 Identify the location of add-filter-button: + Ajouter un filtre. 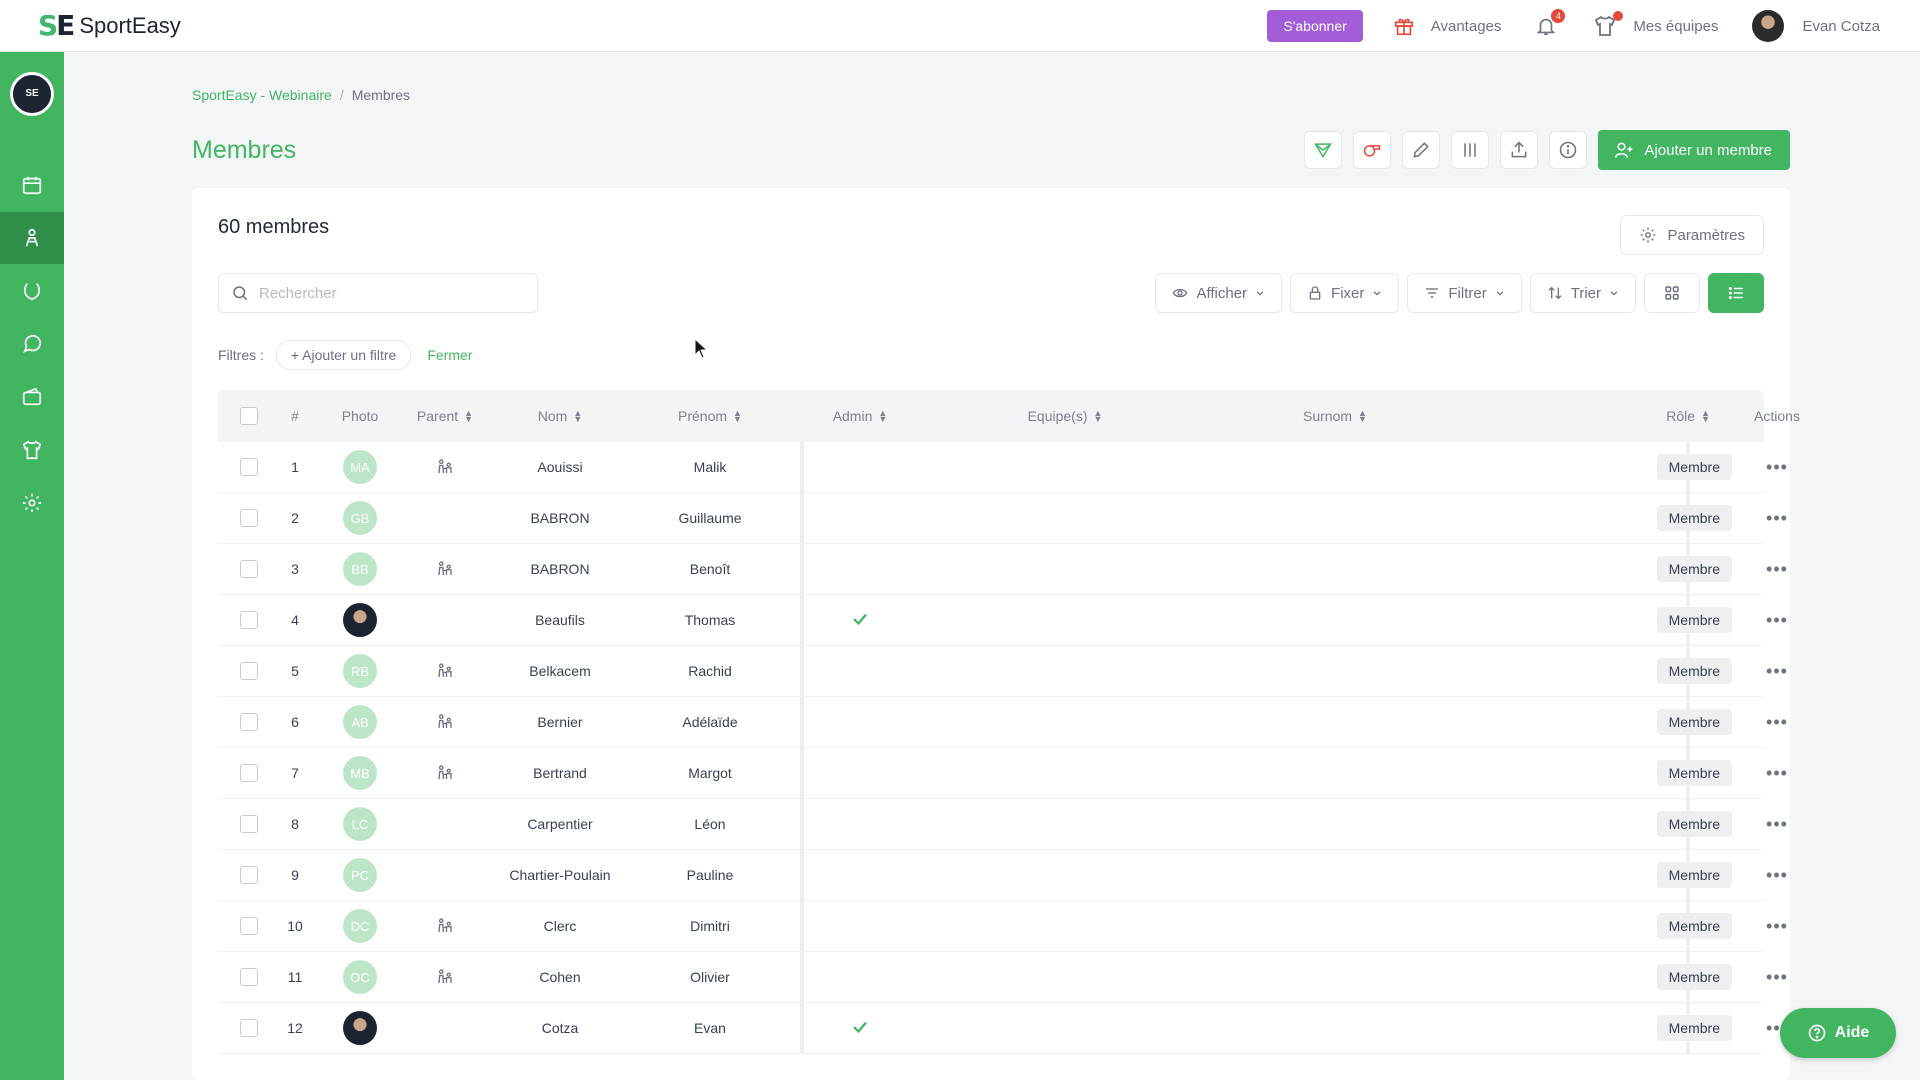
(343, 355).